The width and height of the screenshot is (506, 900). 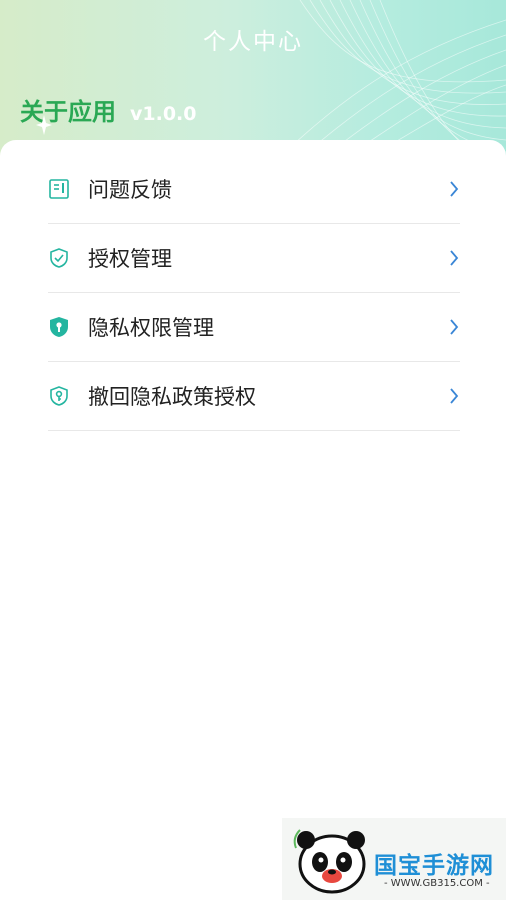 I want to click on menu-item-authorization: 授权管理, so click(x=254, y=258).